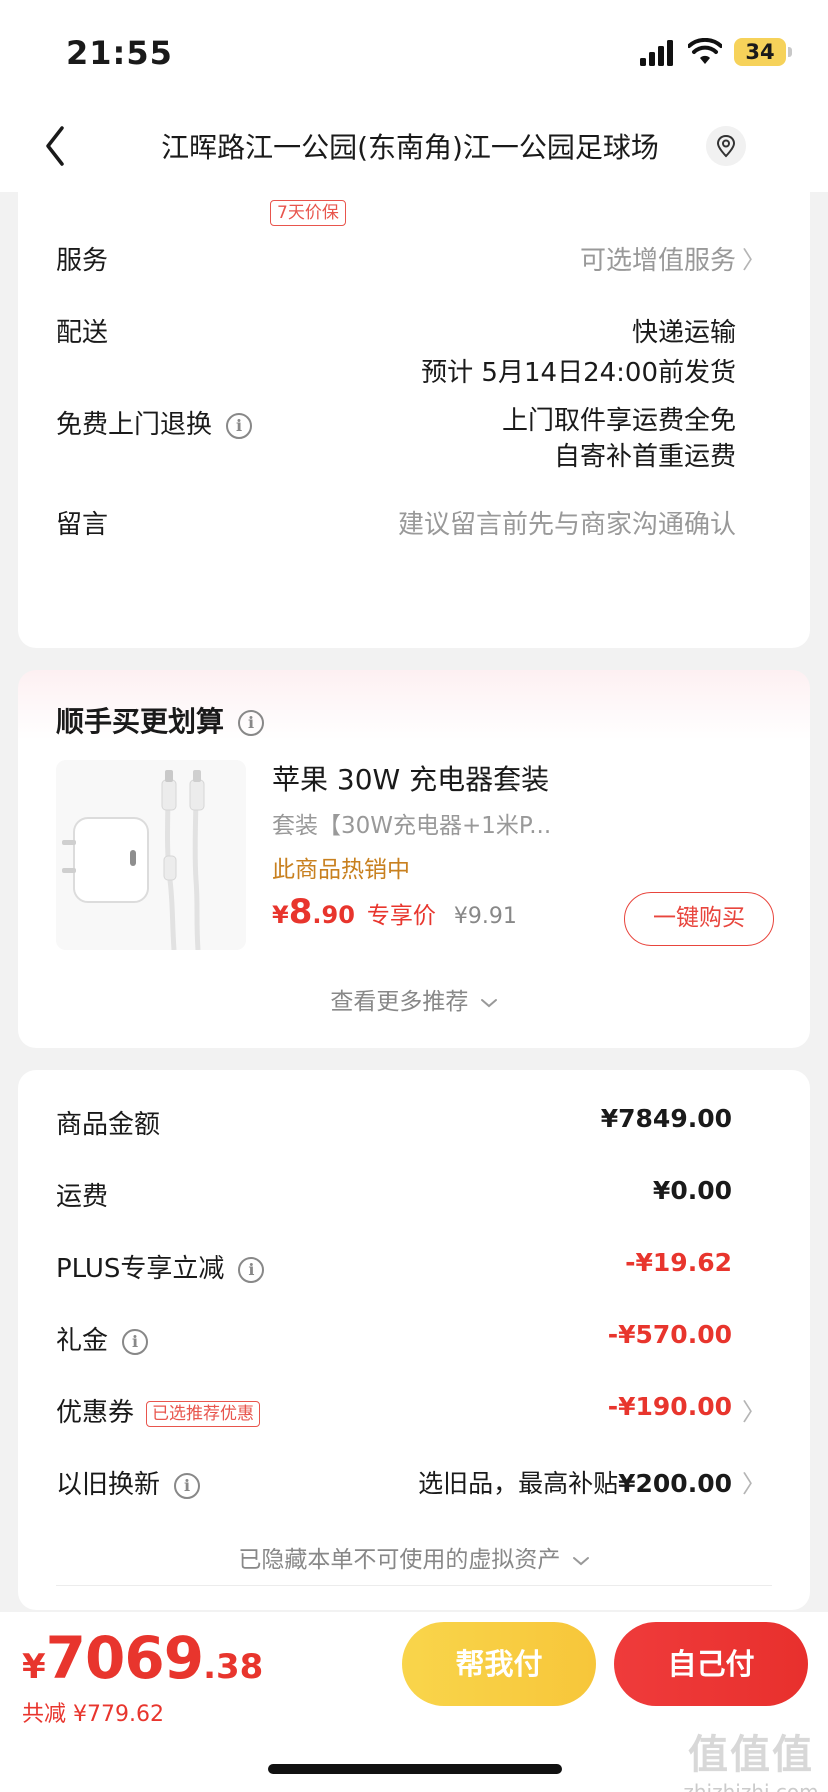  Describe the element at coordinates (644, 457) in the screenshot. I see `free-return-line2: 自寄补首重运费` at that location.